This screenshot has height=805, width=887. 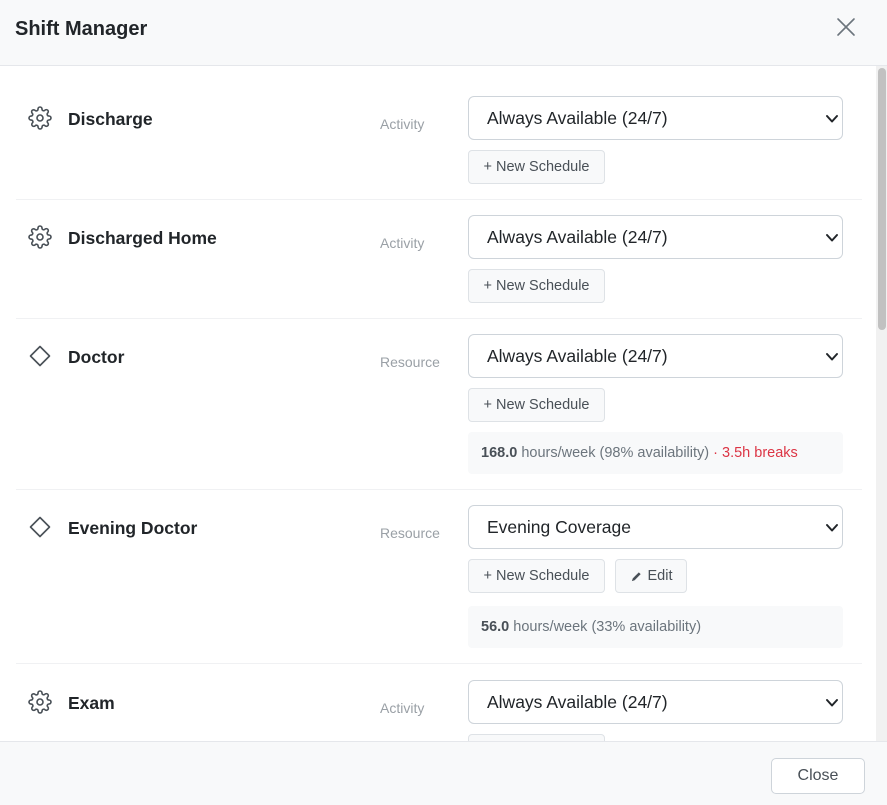 I want to click on availability-text: hours/week (33% availability), so click(x=605, y=627).